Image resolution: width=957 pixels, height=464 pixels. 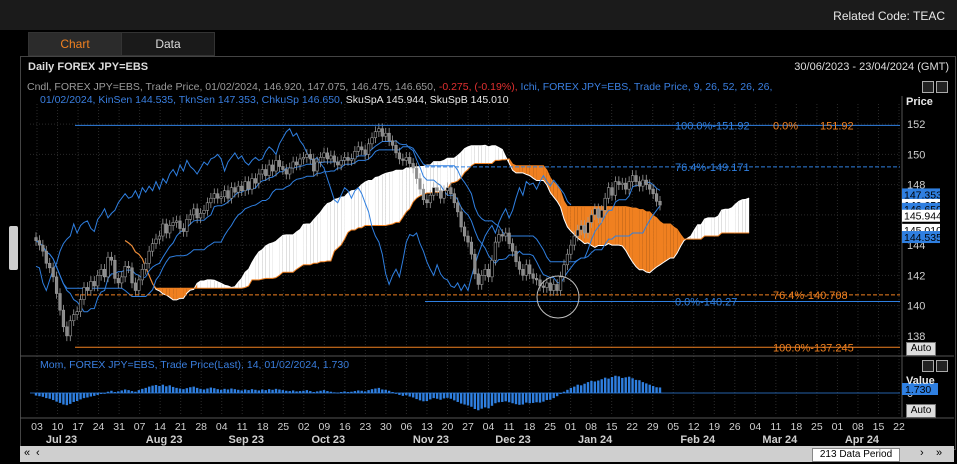 I want to click on x-month-label: Nov 23, so click(x=431, y=440).